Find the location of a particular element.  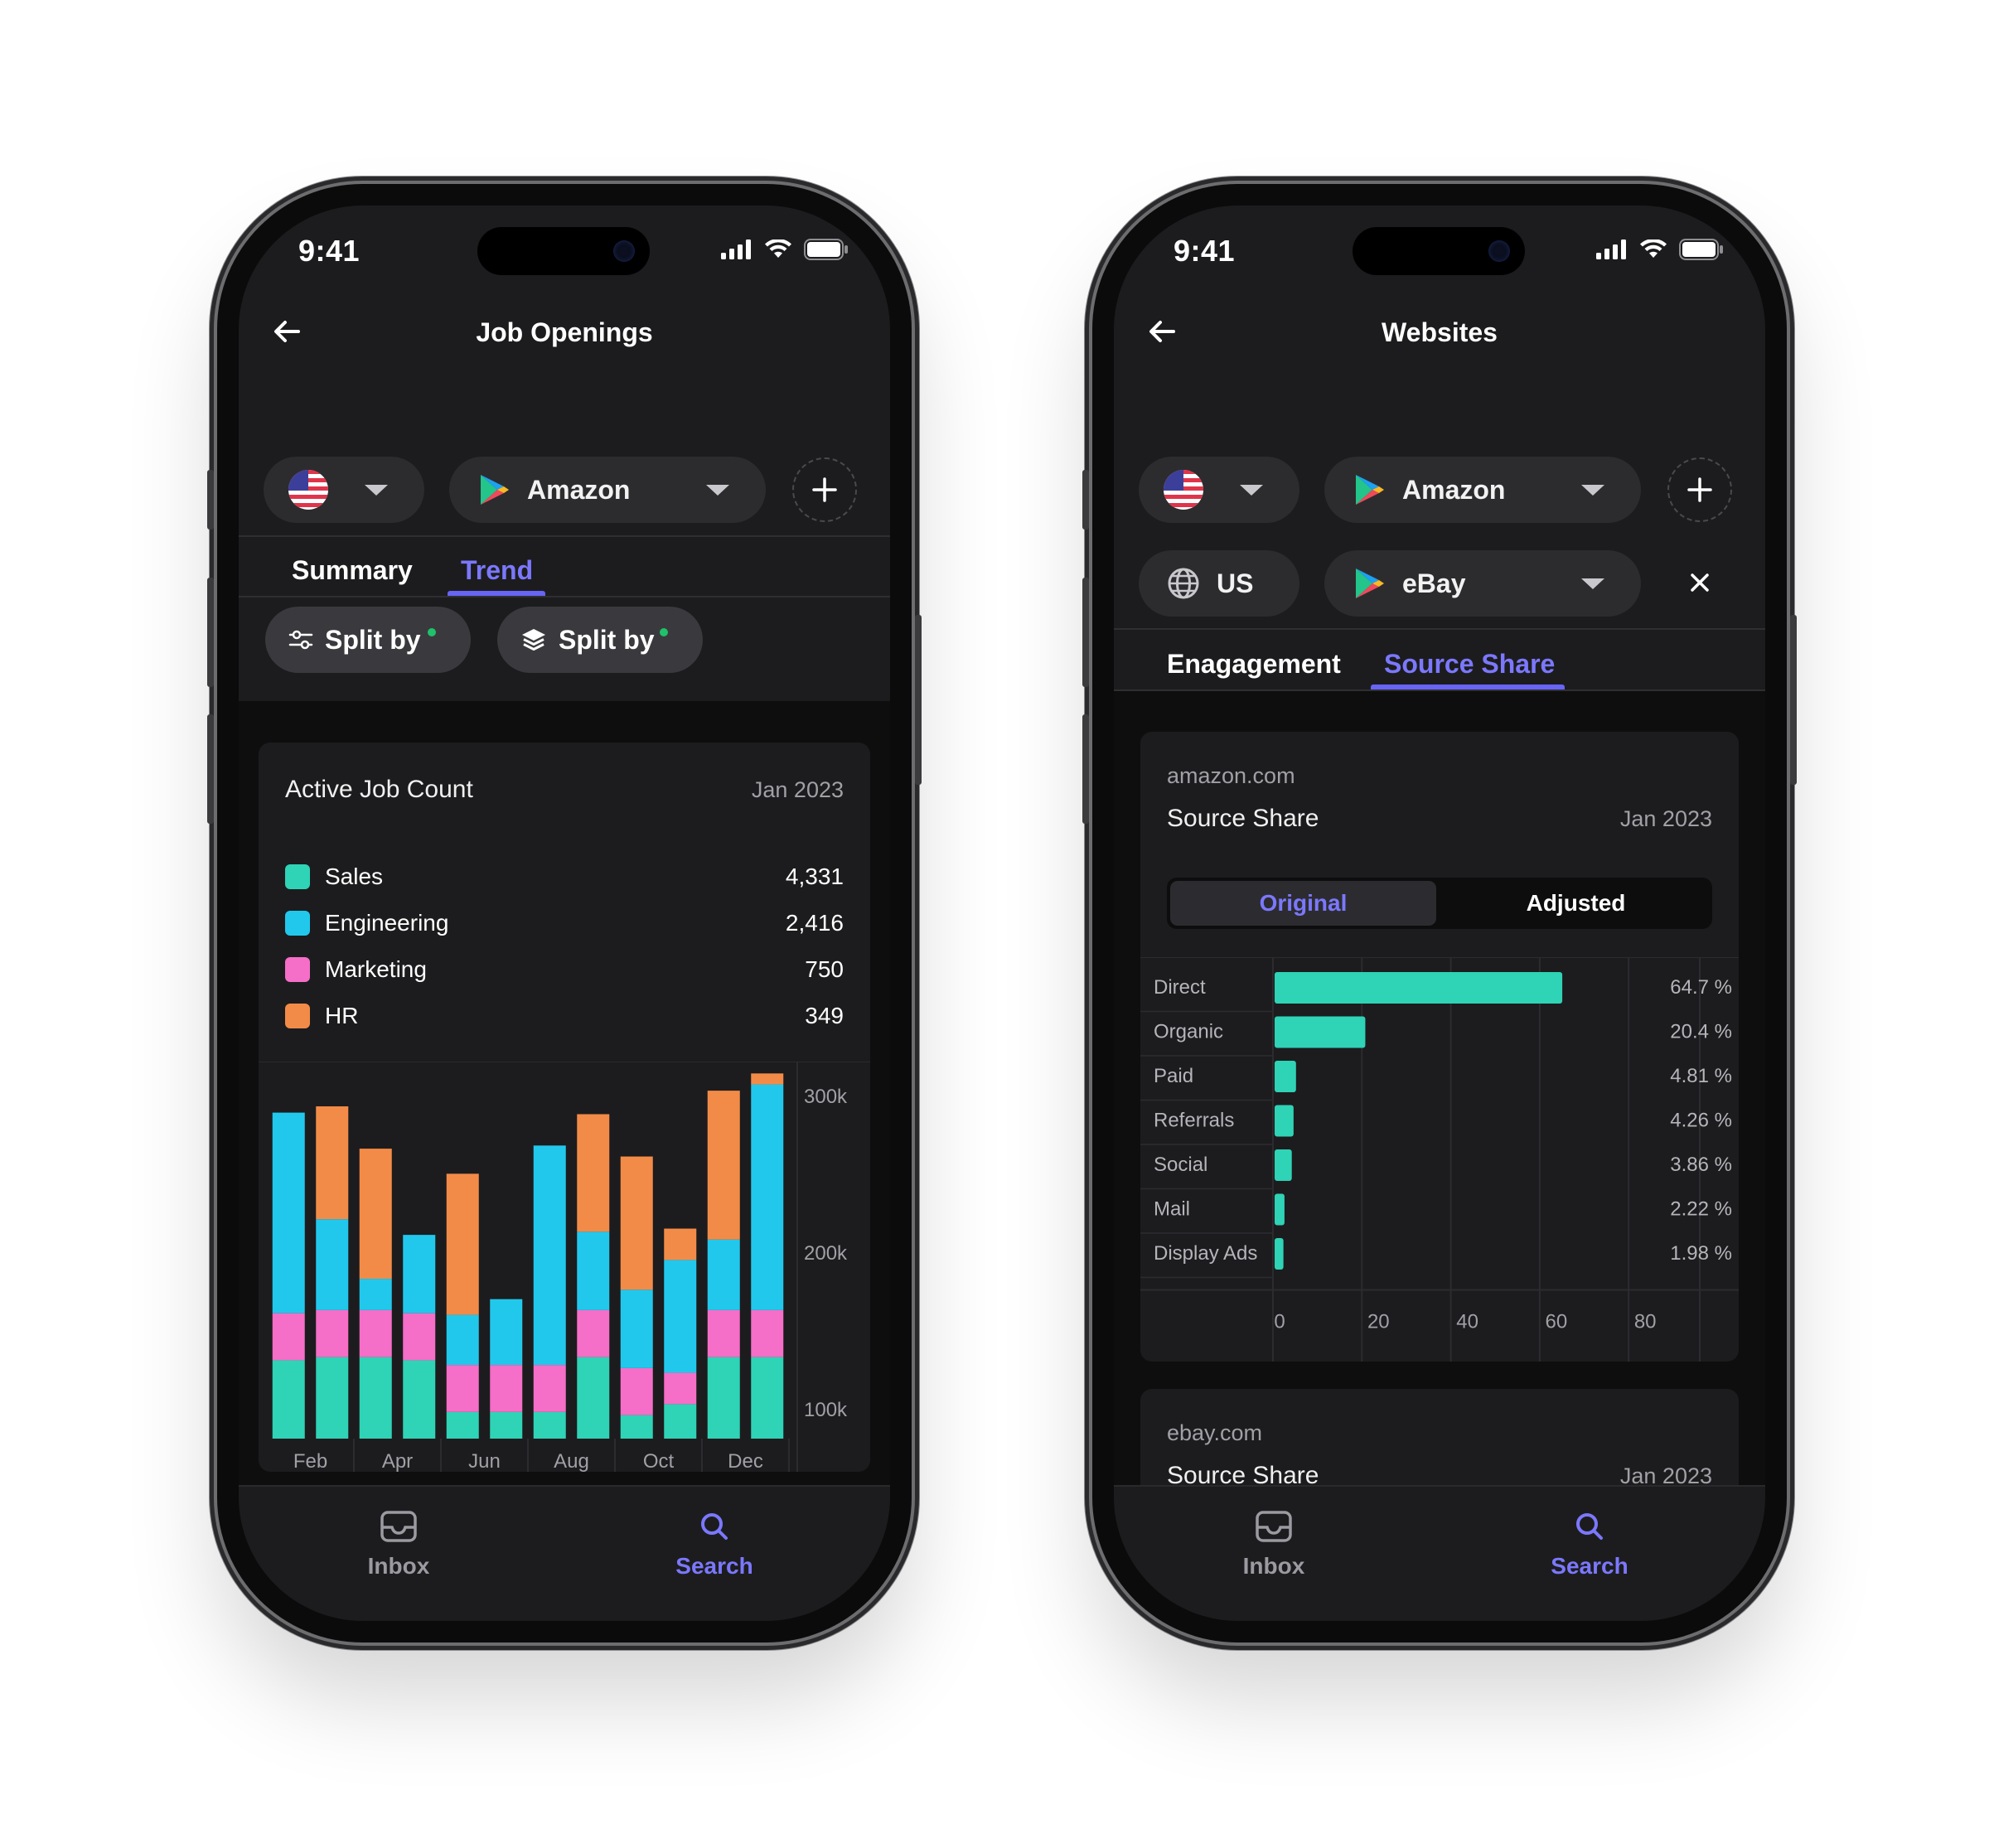

category-label: Referrals is located at coordinates (1194, 1121).